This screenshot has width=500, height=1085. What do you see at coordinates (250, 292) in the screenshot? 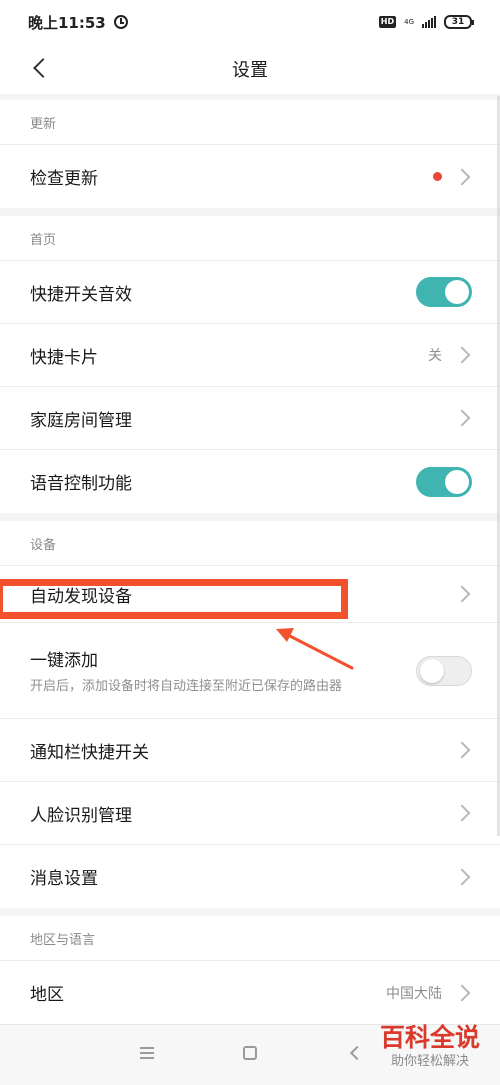
I see `row-quick-switch-sound: 快捷开关音效` at bounding box center [250, 292].